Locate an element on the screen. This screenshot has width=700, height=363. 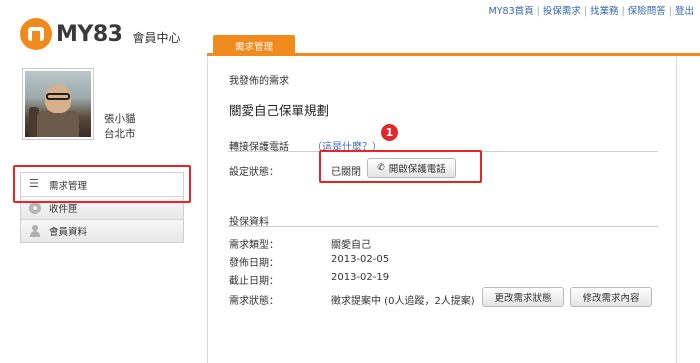
top-link-agent: 找業務 is located at coordinates (604, 11).